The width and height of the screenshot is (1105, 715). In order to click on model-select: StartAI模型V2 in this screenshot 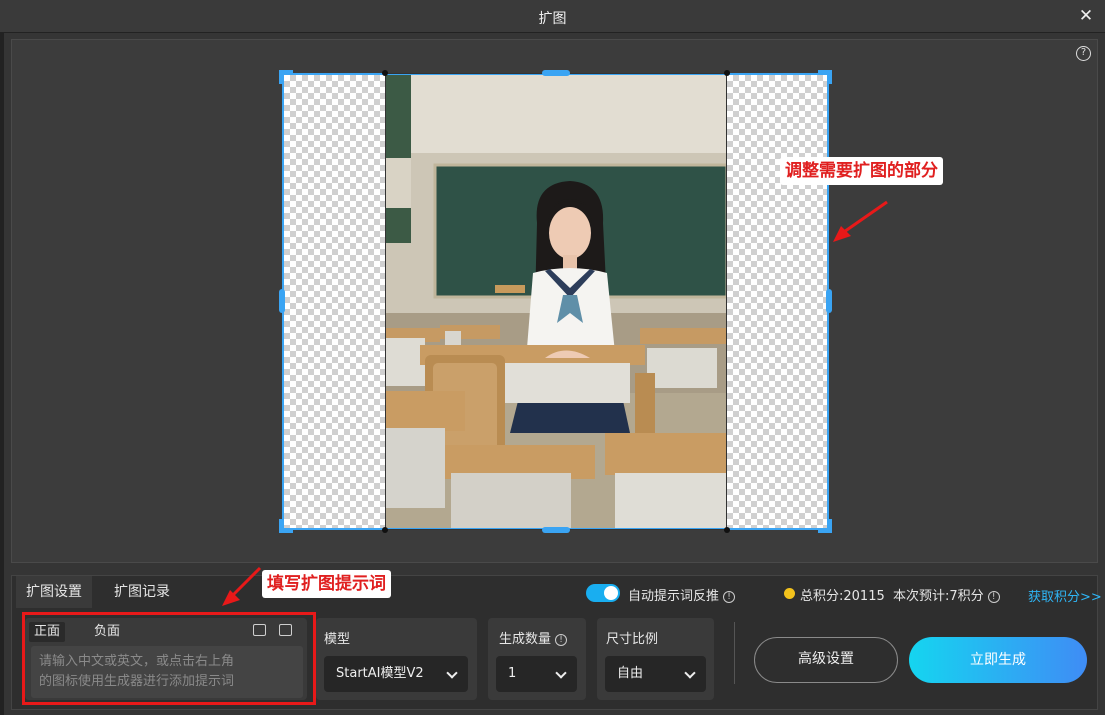, I will do `click(396, 674)`.